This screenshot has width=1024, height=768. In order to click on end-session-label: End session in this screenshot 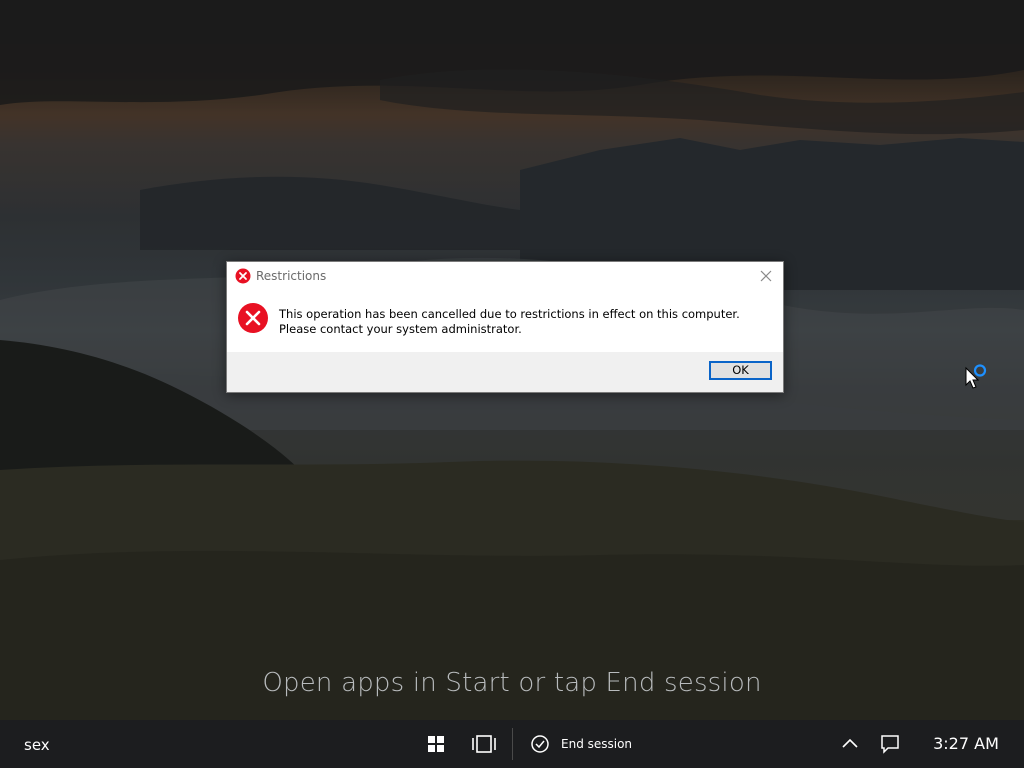, I will do `click(597, 744)`.